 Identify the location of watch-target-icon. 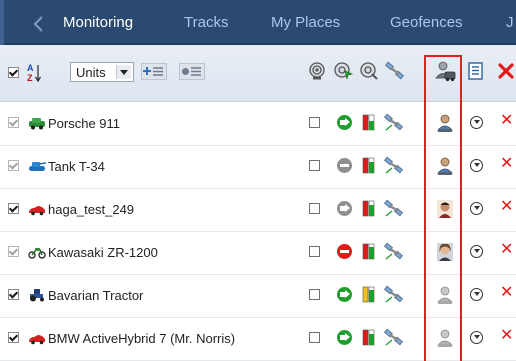
(317, 71).